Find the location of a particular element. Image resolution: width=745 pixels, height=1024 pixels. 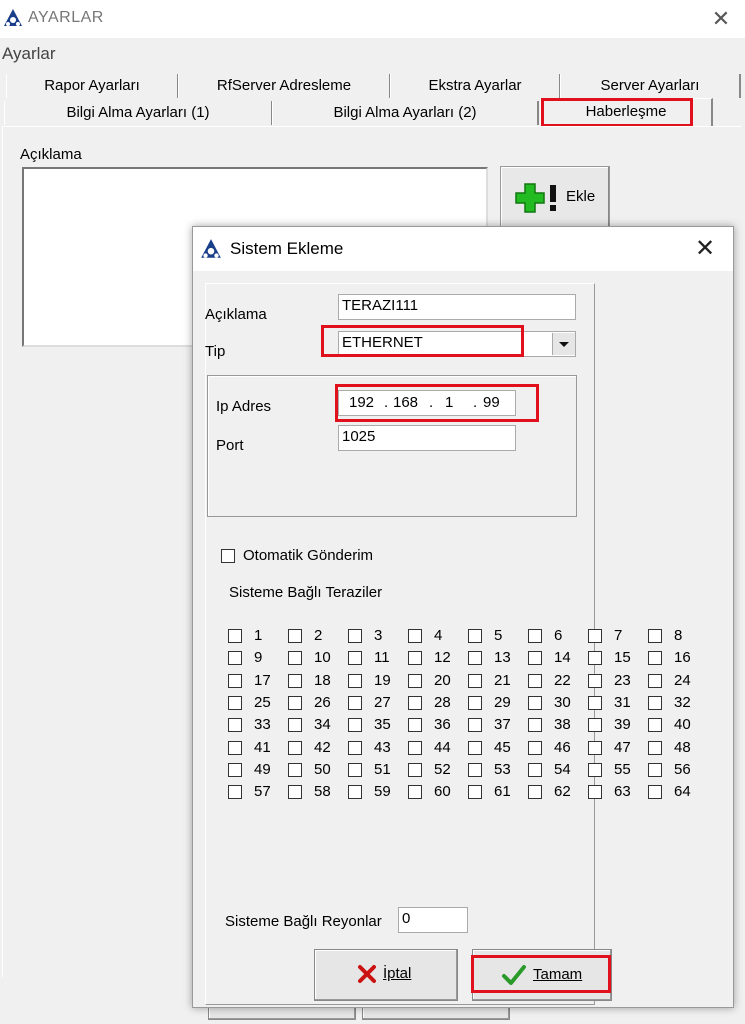

scale-checkbox-label: 38 is located at coordinates (562, 725).